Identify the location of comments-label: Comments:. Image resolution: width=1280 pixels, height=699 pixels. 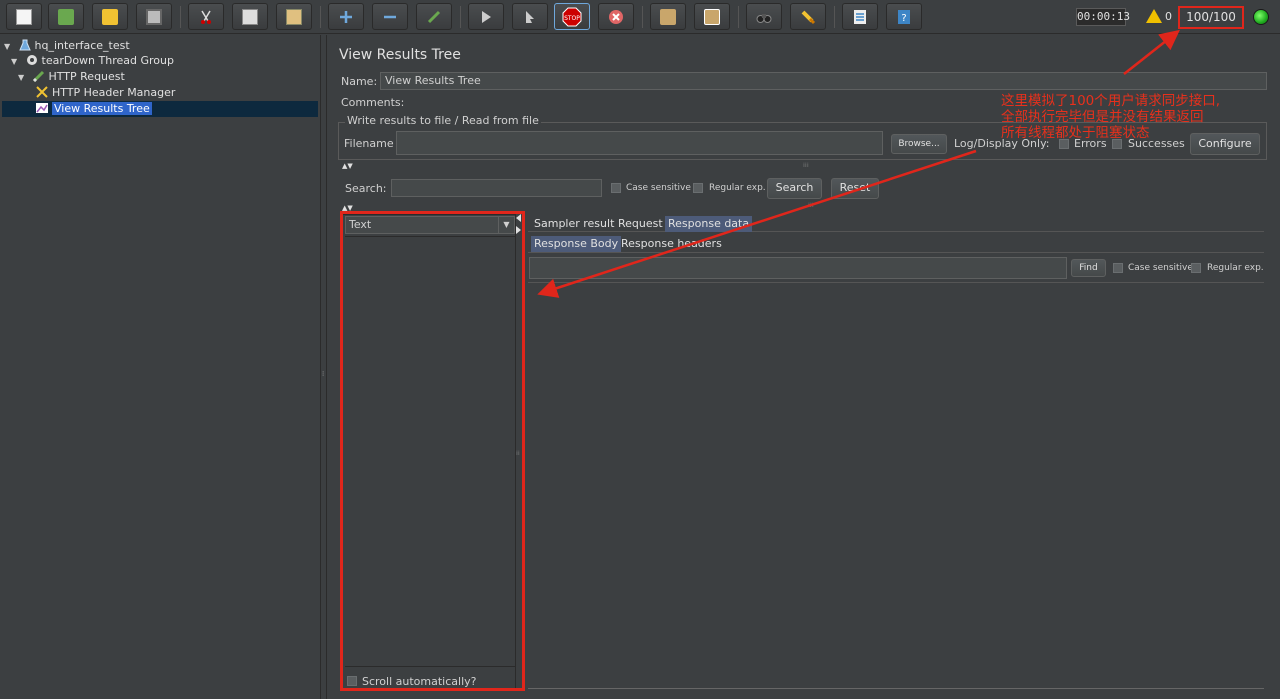
(373, 102).